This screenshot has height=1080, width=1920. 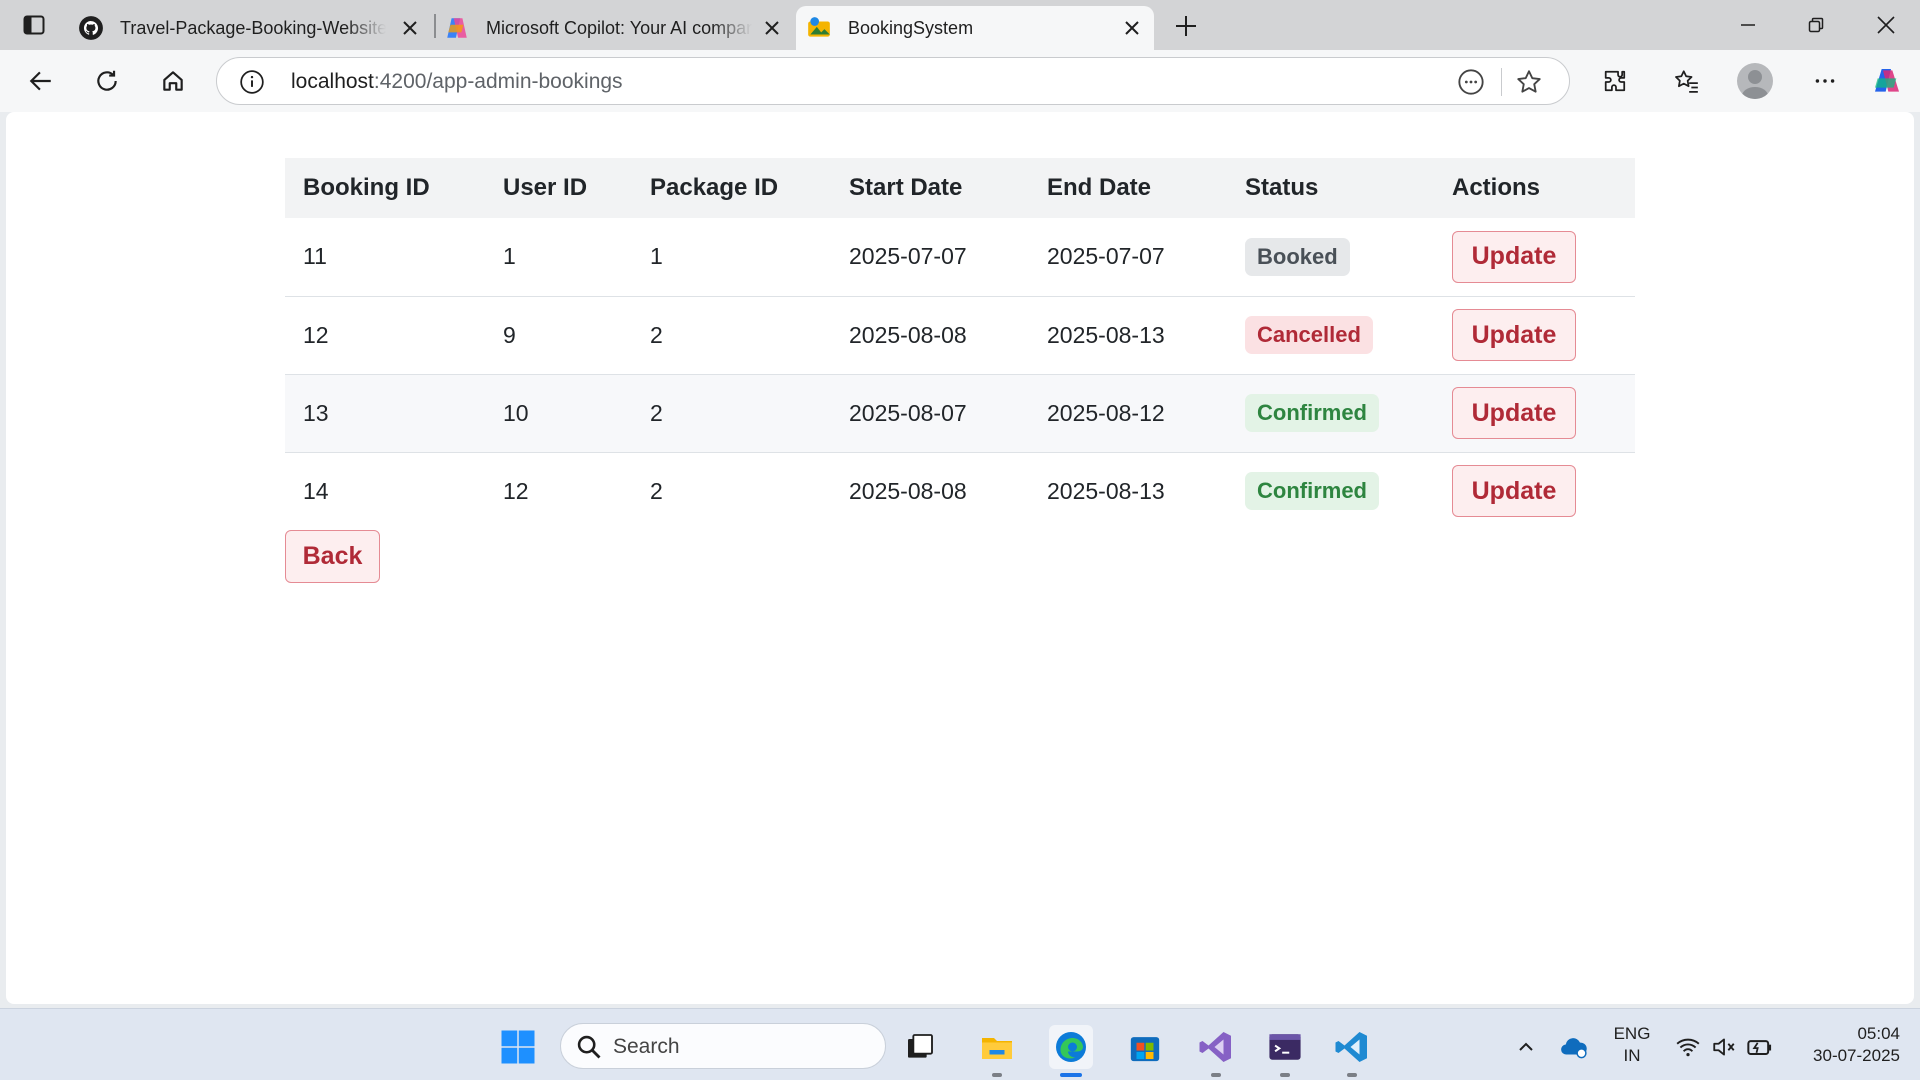 I want to click on column-header: Booking ID, so click(x=385, y=188).